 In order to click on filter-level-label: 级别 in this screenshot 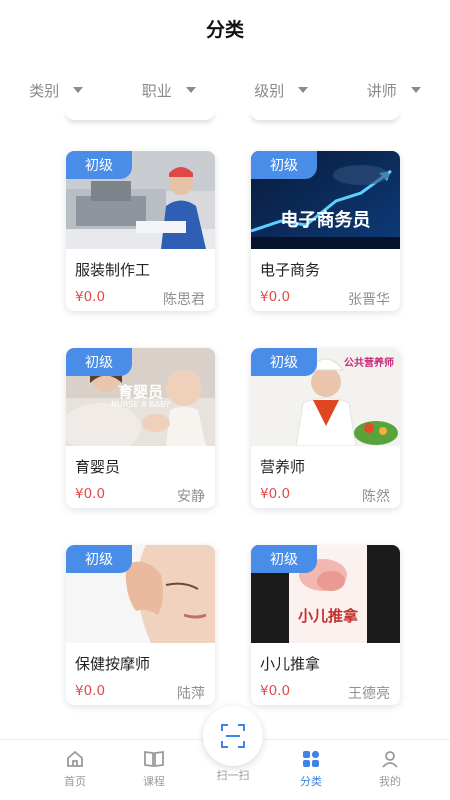, I will do `click(269, 90)`.